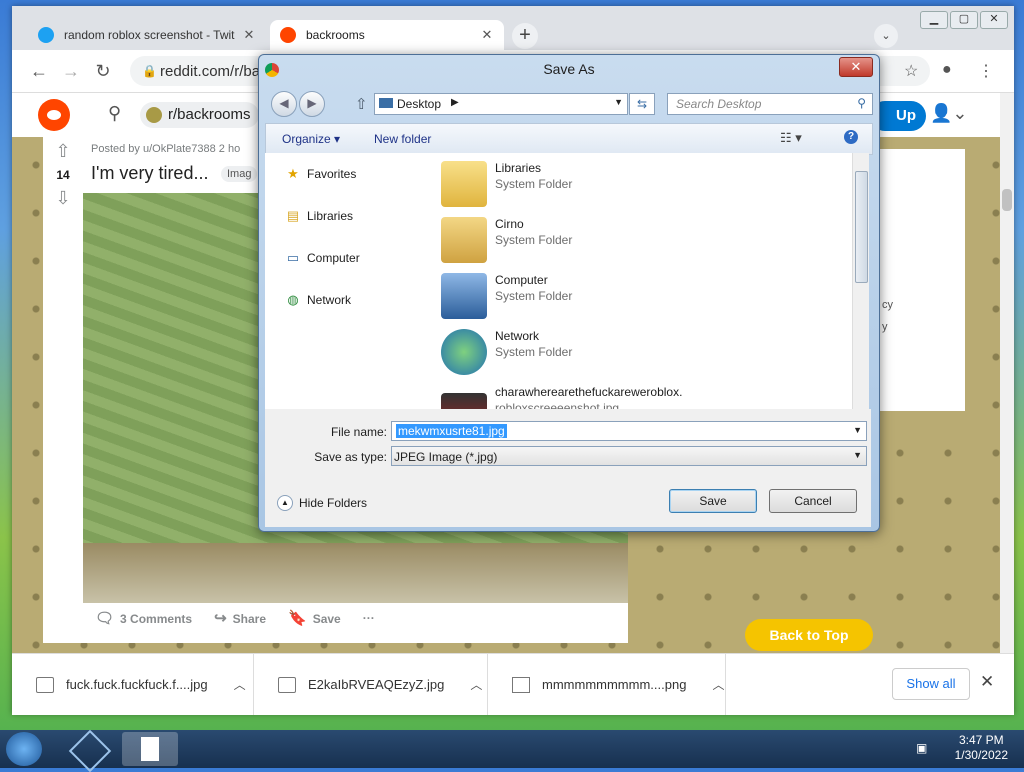 The image size is (1024, 772). I want to click on share-button: ↪ Share, so click(240, 618).